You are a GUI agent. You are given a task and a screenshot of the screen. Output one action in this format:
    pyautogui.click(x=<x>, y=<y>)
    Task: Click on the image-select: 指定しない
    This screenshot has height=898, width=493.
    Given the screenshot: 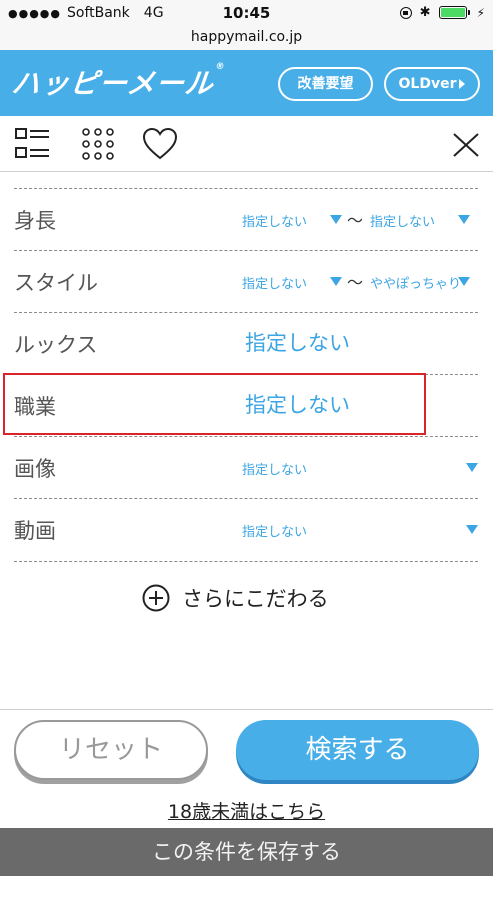 What is the action you would take?
    pyautogui.click(x=274, y=468)
    